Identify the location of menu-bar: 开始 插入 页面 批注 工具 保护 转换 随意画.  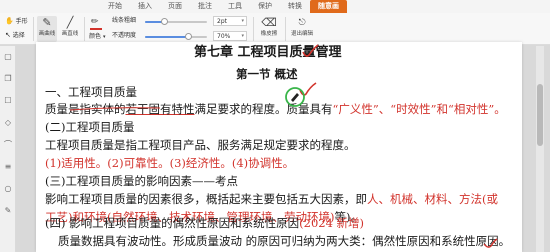
(275, 6).